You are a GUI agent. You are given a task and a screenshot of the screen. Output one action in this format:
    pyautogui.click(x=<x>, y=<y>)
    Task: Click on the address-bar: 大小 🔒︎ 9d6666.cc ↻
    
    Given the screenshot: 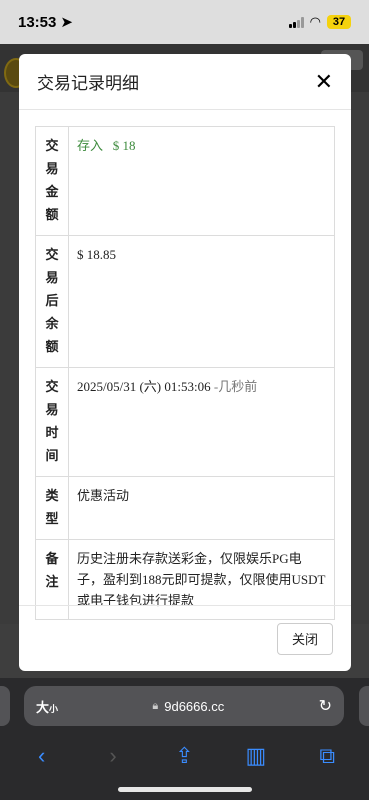 What is the action you would take?
    pyautogui.click(x=184, y=706)
    